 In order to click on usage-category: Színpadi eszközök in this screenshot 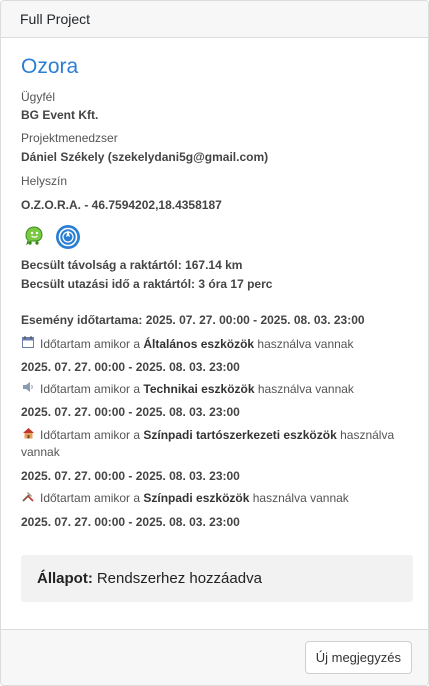, I will do `click(196, 498)`.